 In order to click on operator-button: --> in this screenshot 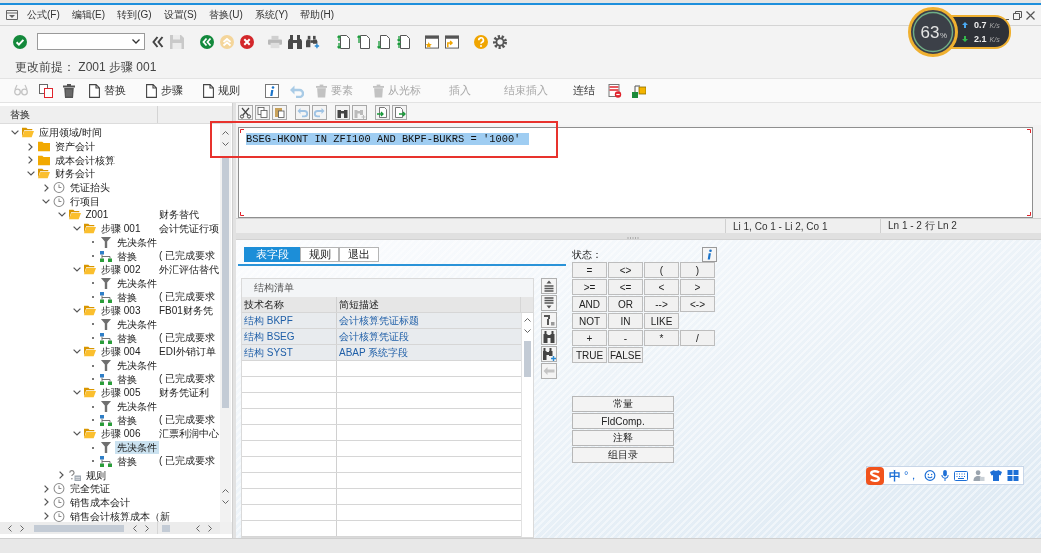, I will do `click(661, 304)`.